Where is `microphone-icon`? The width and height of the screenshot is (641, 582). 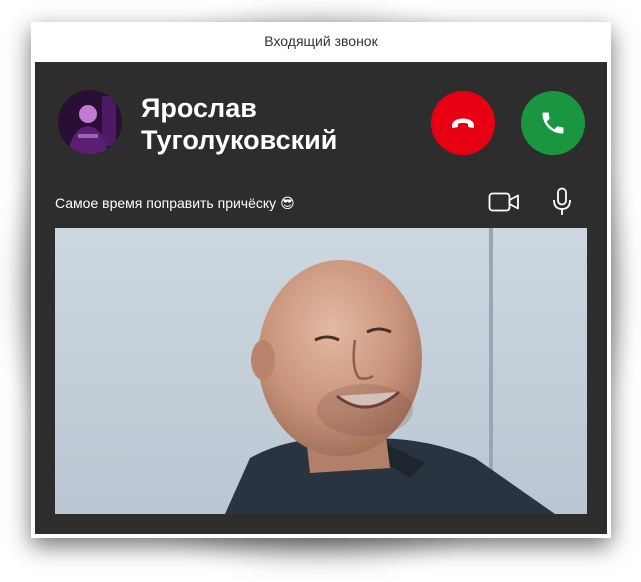
microphone-icon is located at coordinates (562, 201).